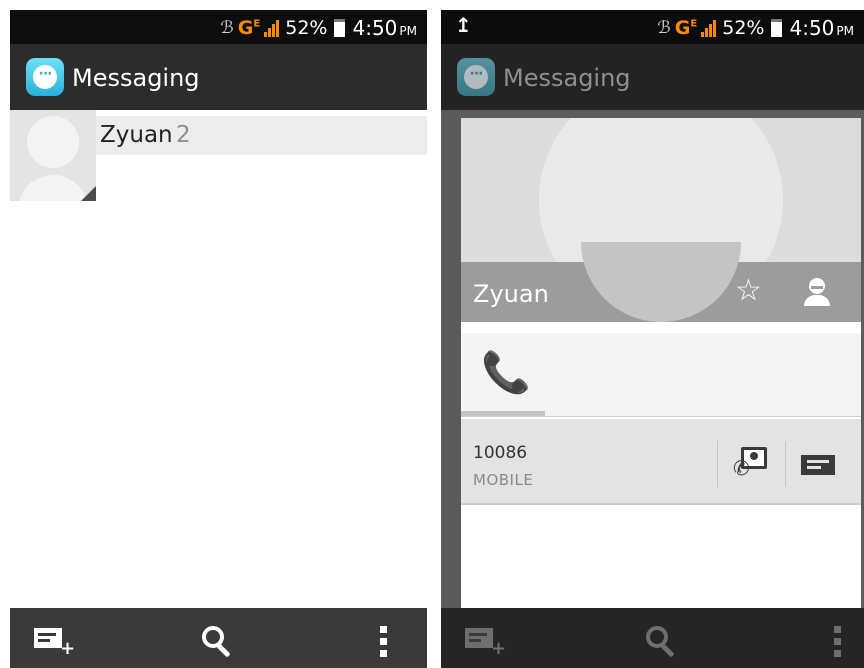  What do you see at coordinates (819, 467) in the screenshot?
I see `sms-icon` at bounding box center [819, 467].